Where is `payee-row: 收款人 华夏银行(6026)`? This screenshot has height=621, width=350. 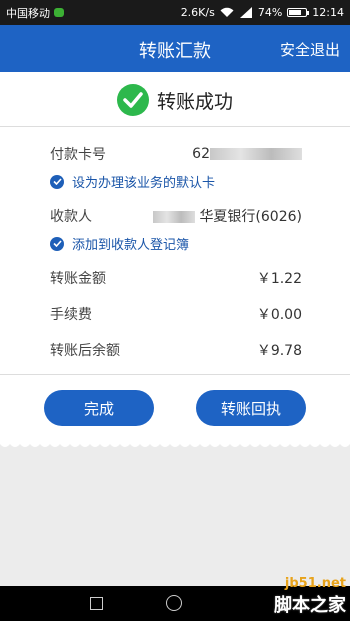
payee-row: 收款人 华夏银行(6026) is located at coordinates (176, 216).